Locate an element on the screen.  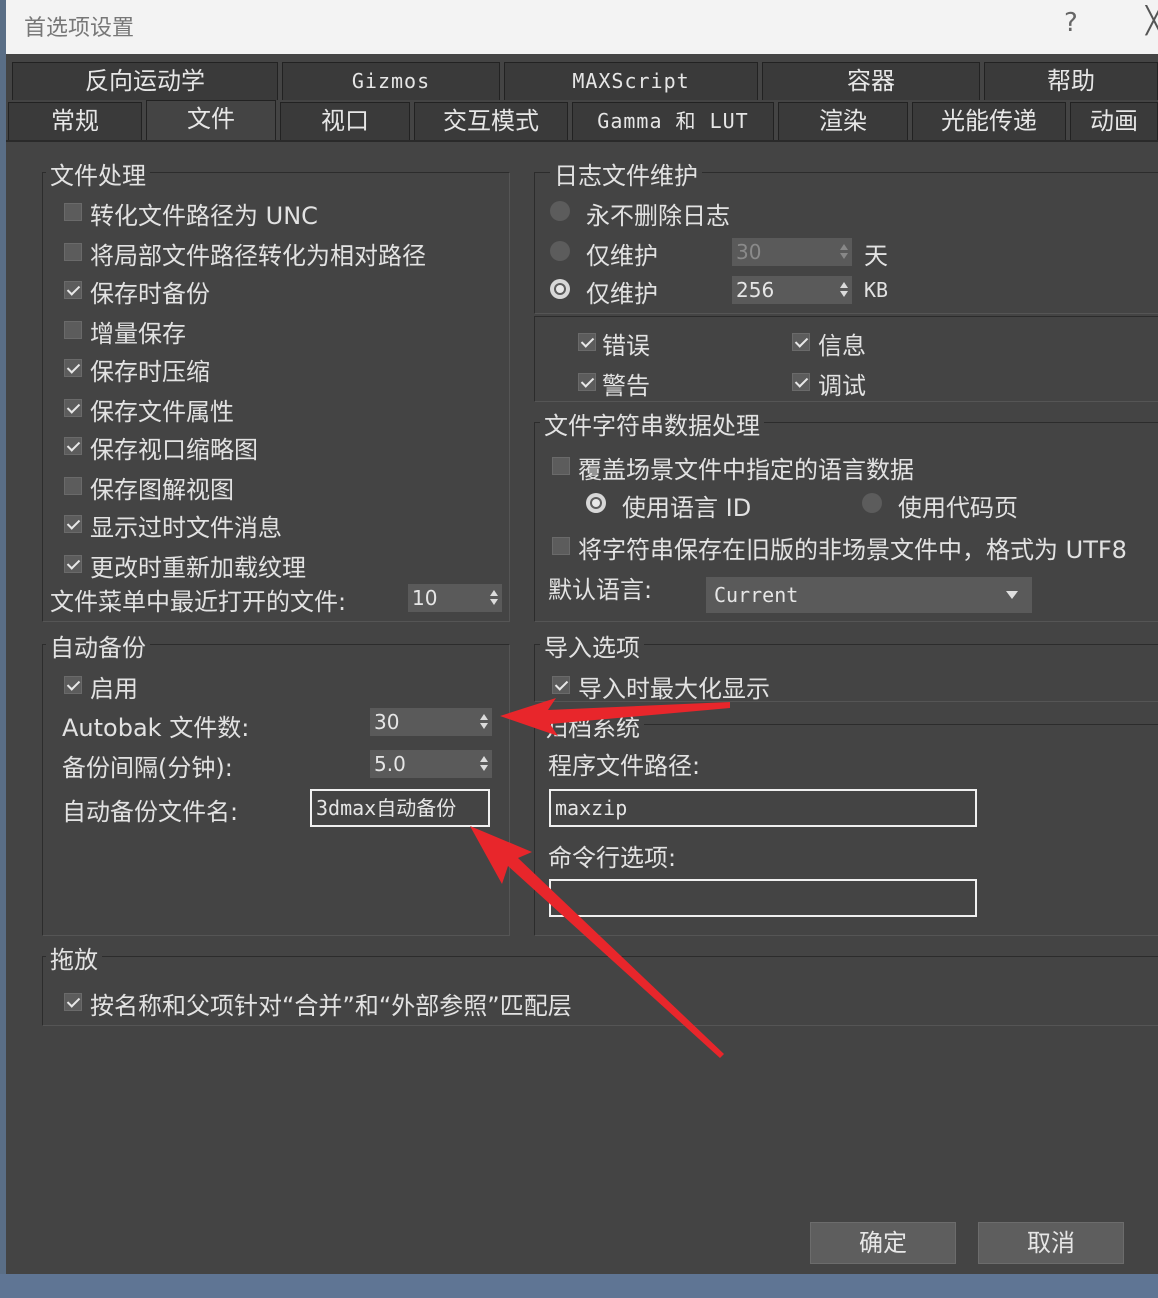
keep-kb-value: 256 is located at coordinates (755, 290).